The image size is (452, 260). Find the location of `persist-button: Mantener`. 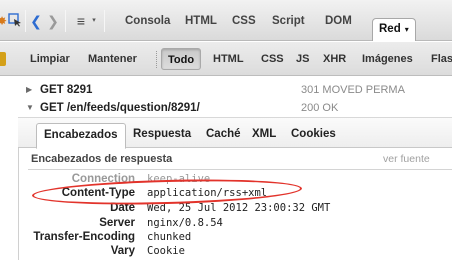

persist-button: Mantener is located at coordinates (112, 59).